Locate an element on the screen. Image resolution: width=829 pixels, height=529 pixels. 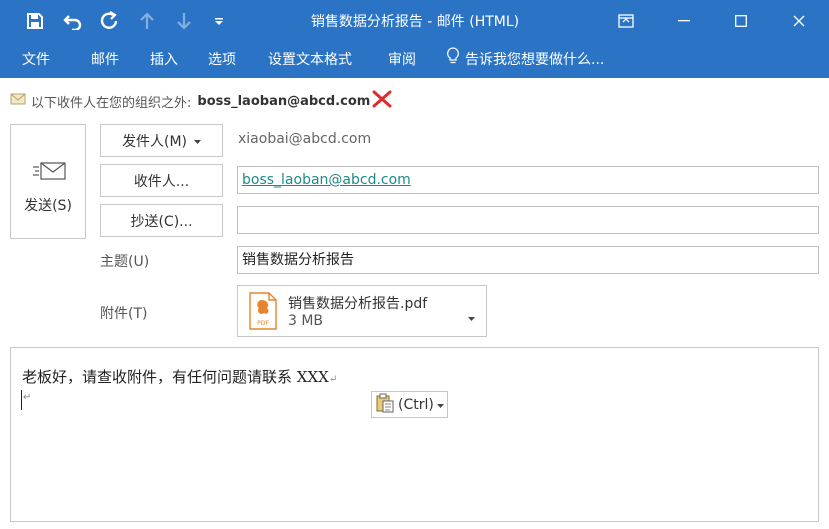
from-value: xiaobai@abcd.com is located at coordinates (305, 139).